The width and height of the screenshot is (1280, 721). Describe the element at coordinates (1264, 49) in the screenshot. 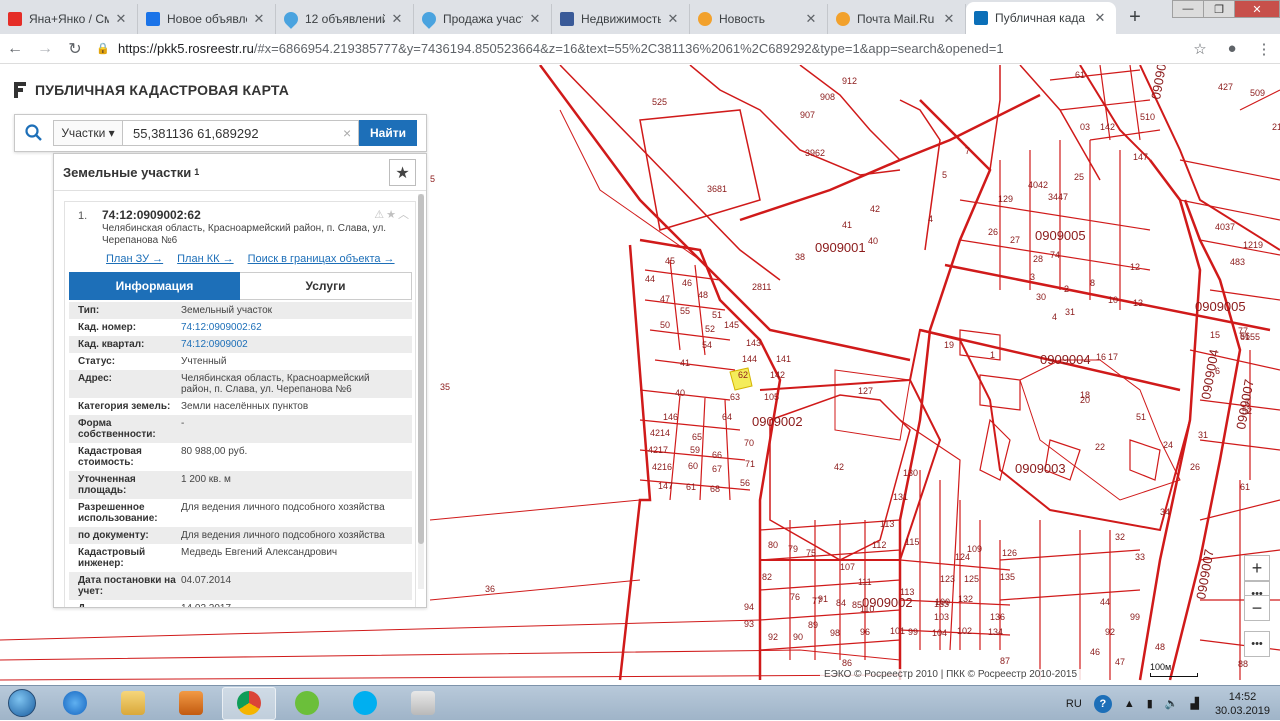

I see `menu-kebab-icon: ⋮` at that location.